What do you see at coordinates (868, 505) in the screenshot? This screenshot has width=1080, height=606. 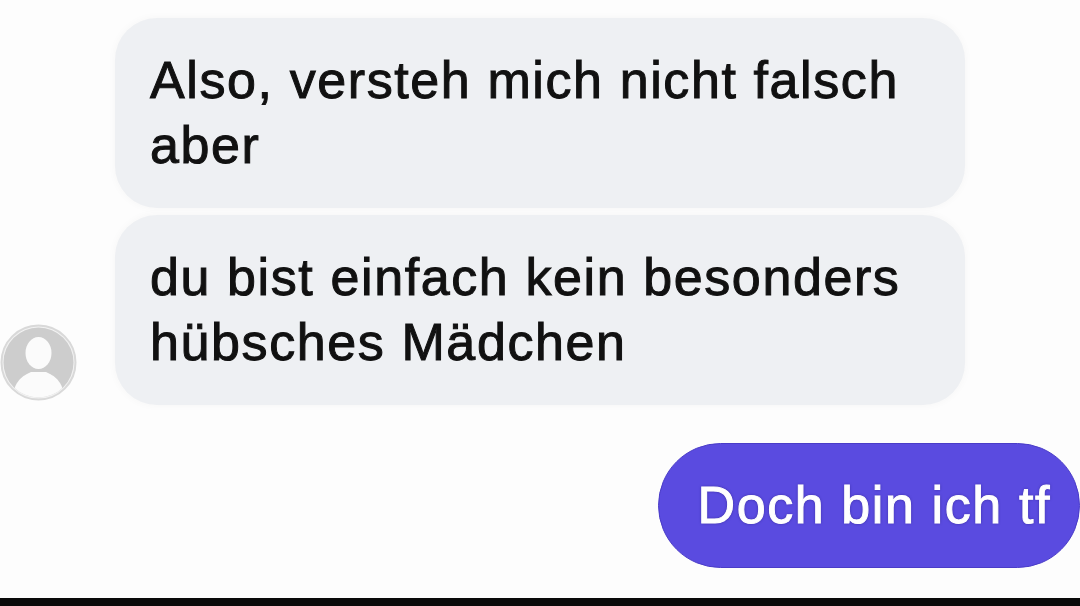 I see `message-bubble: Doch bin ich tf` at bounding box center [868, 505].